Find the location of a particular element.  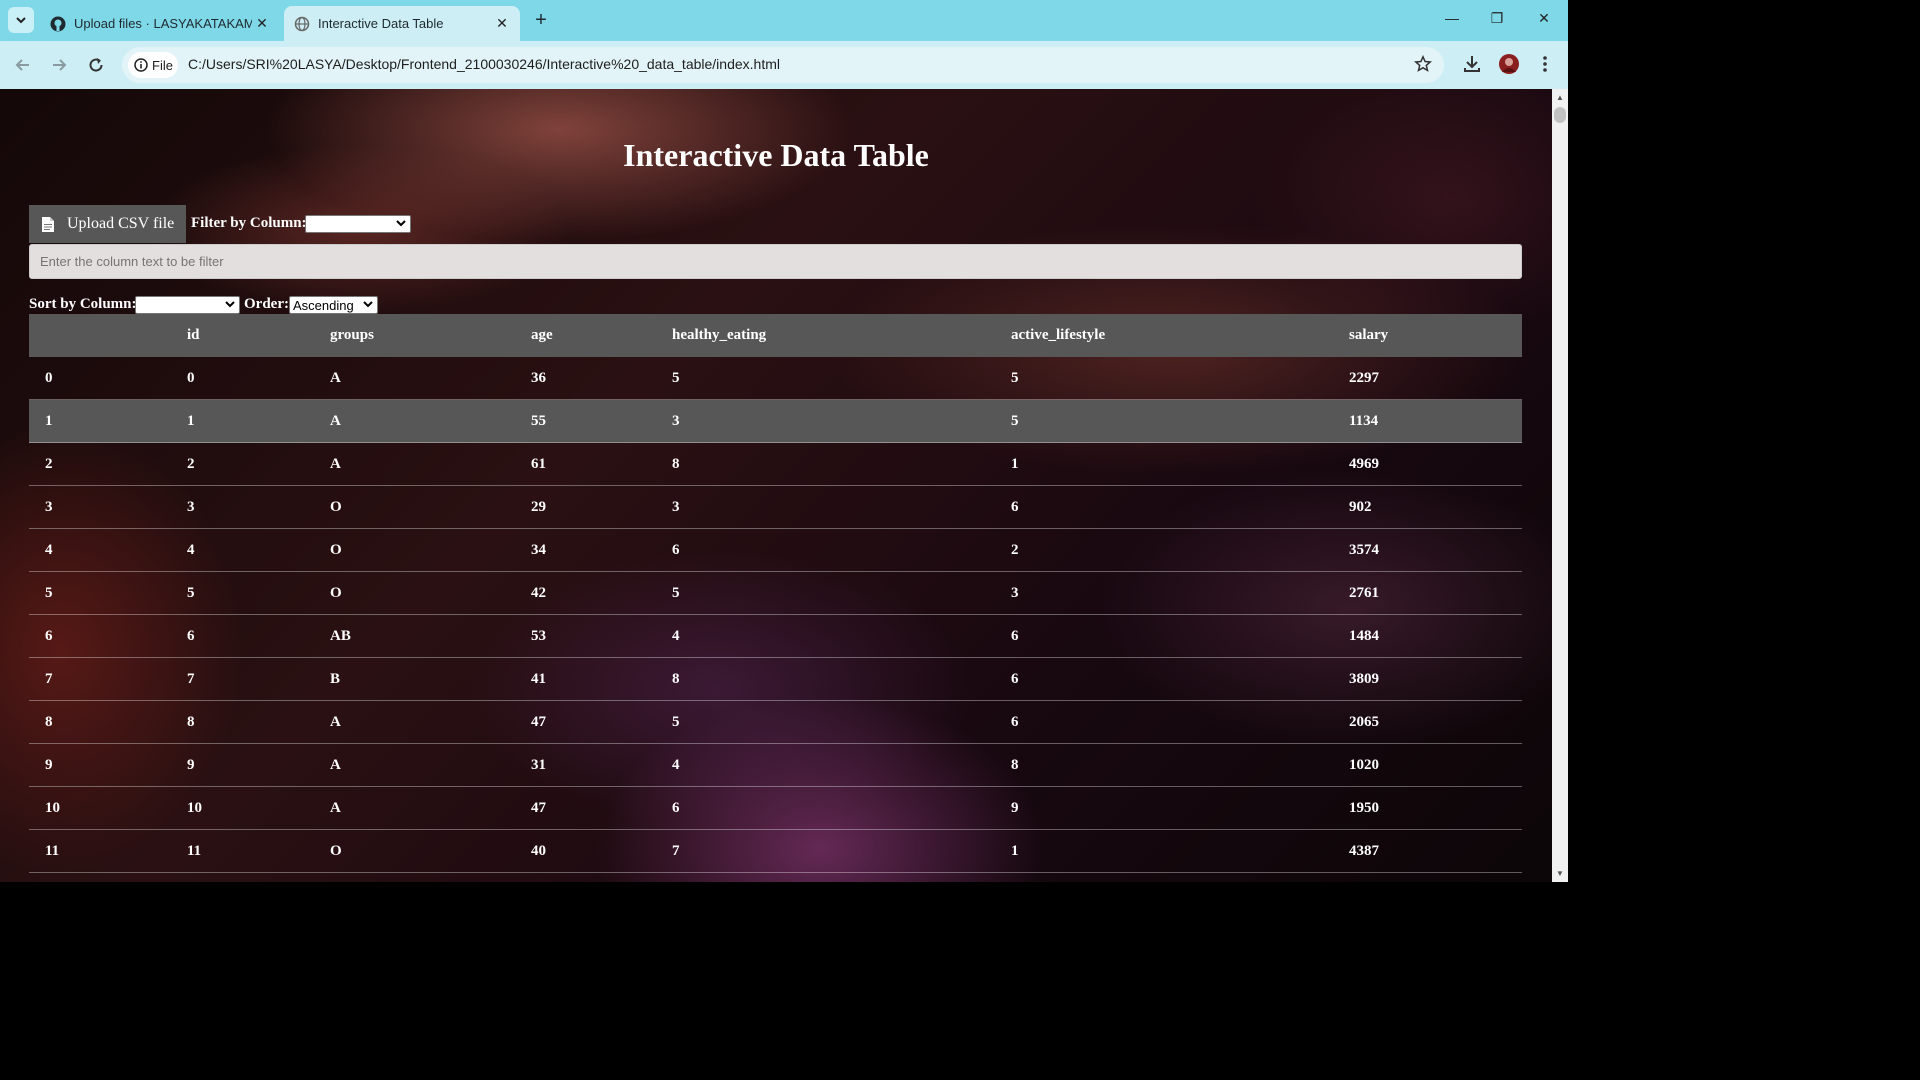

tab-search-button is located at coordinates (21, 20).